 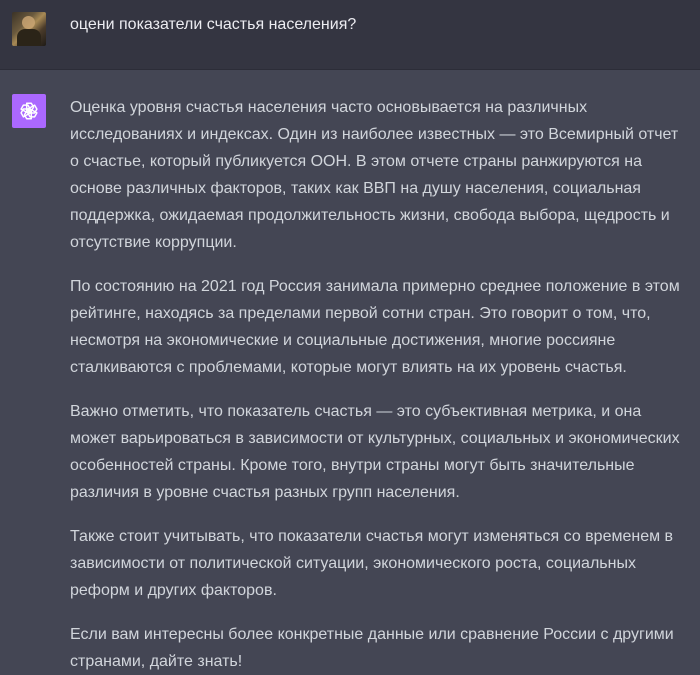 What do you see at coordinates (29, 111) in the screenshot?
I see `openai-logo-icon` at bounding box center [29, 111].